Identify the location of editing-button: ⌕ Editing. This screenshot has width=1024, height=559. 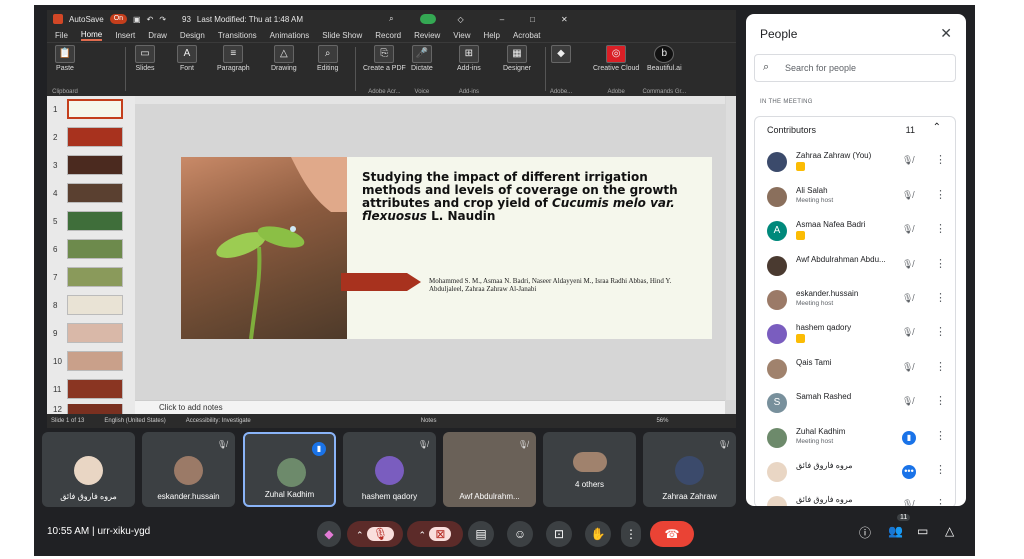
(327, 70).